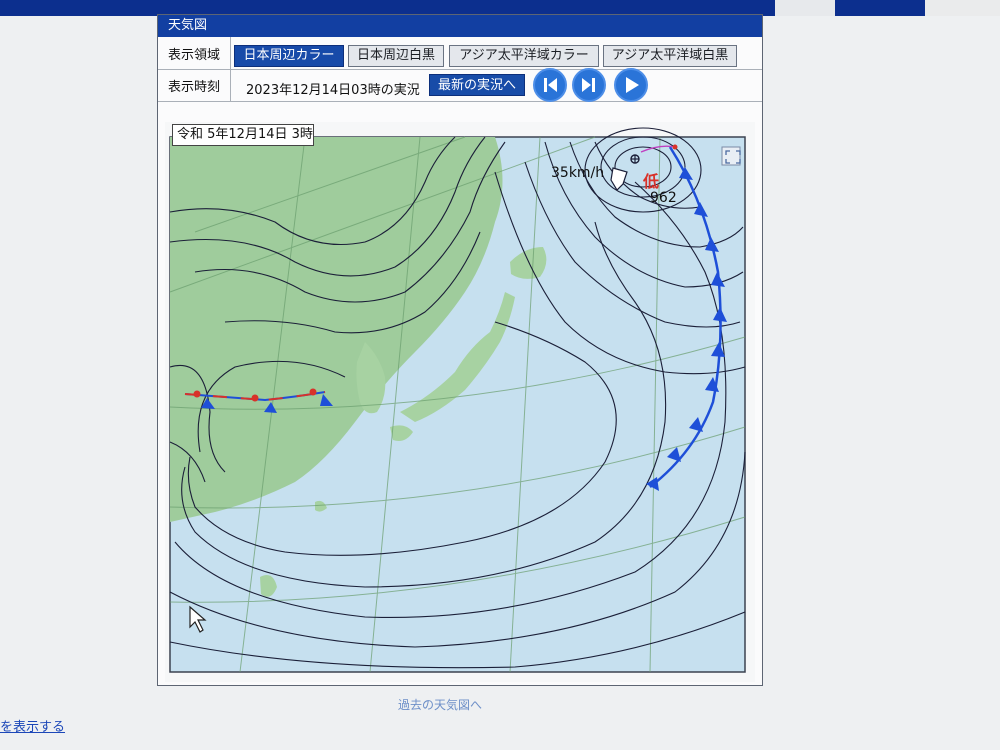  I want to click on map-date-label: 令和 5年12月14日 3時, so click(243, 135).